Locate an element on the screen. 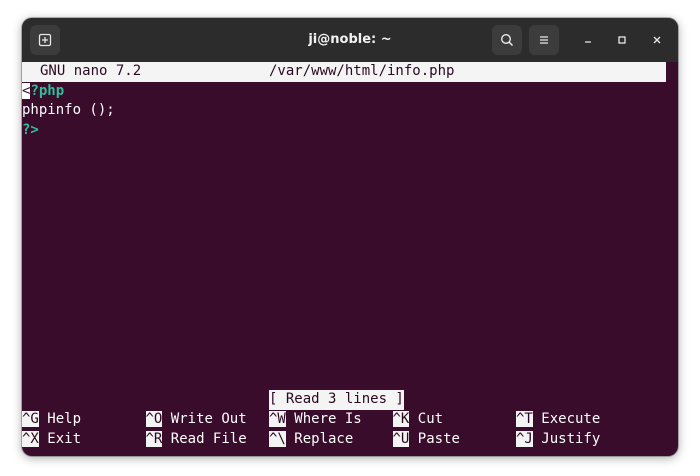  shortcut-label: Read File is located at coordinates (204, 438).